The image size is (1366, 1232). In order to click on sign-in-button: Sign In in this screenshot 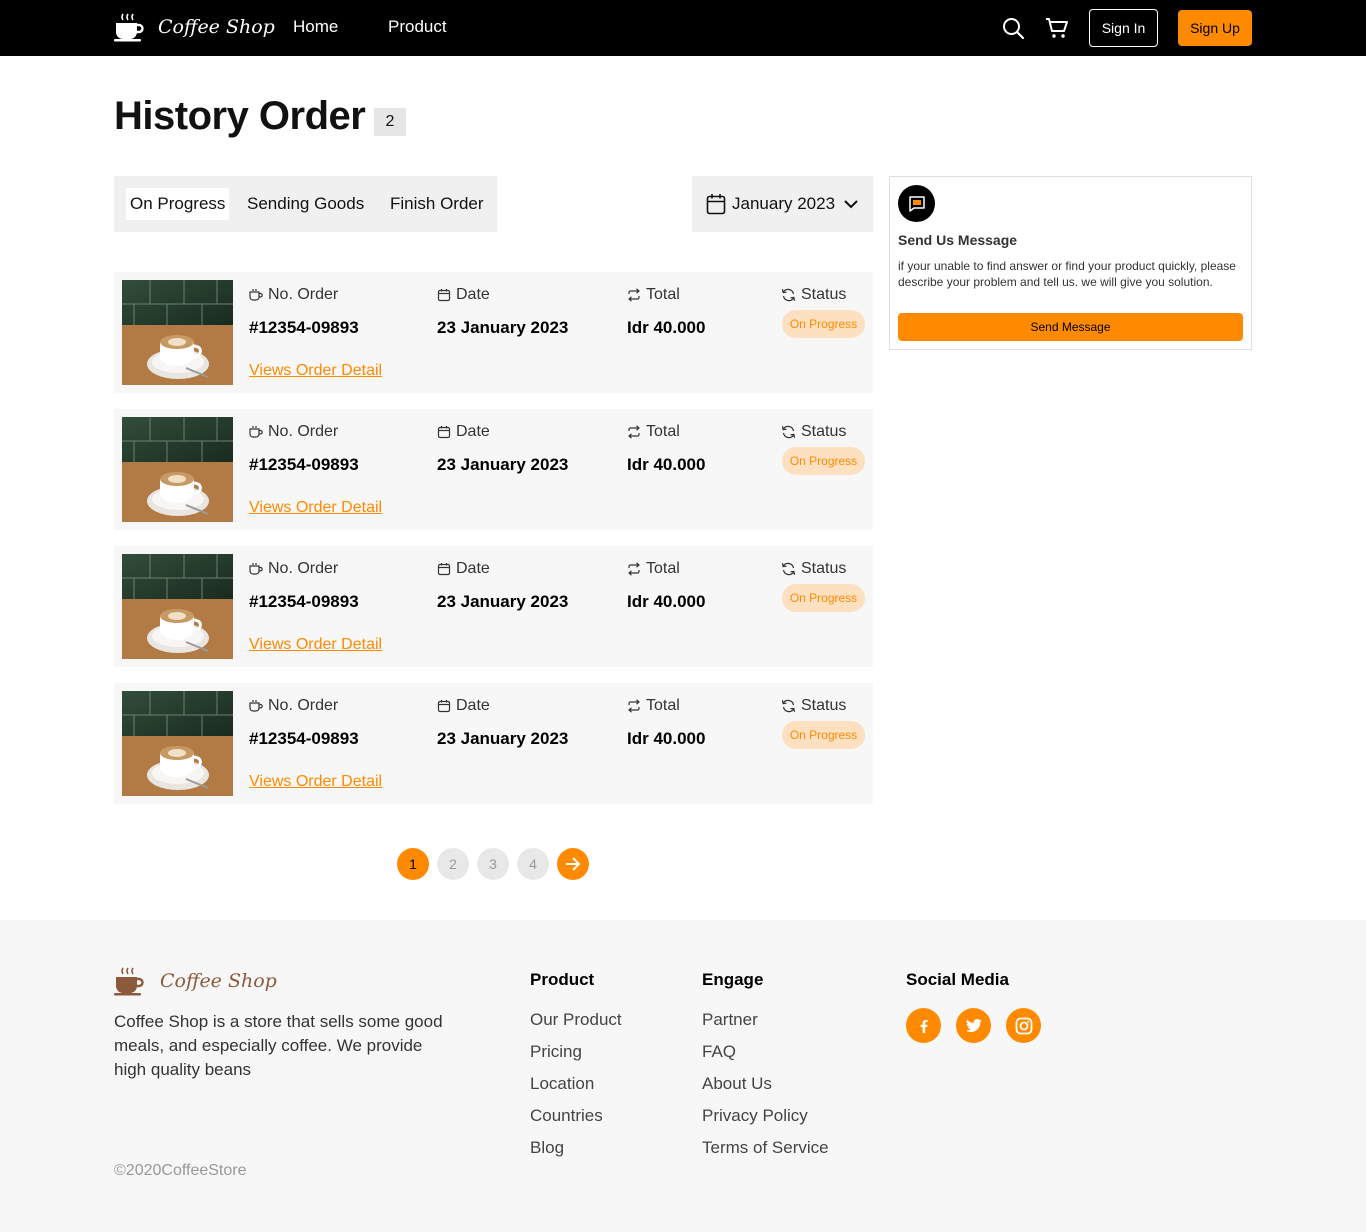, I will do `click(1123, 28)`.